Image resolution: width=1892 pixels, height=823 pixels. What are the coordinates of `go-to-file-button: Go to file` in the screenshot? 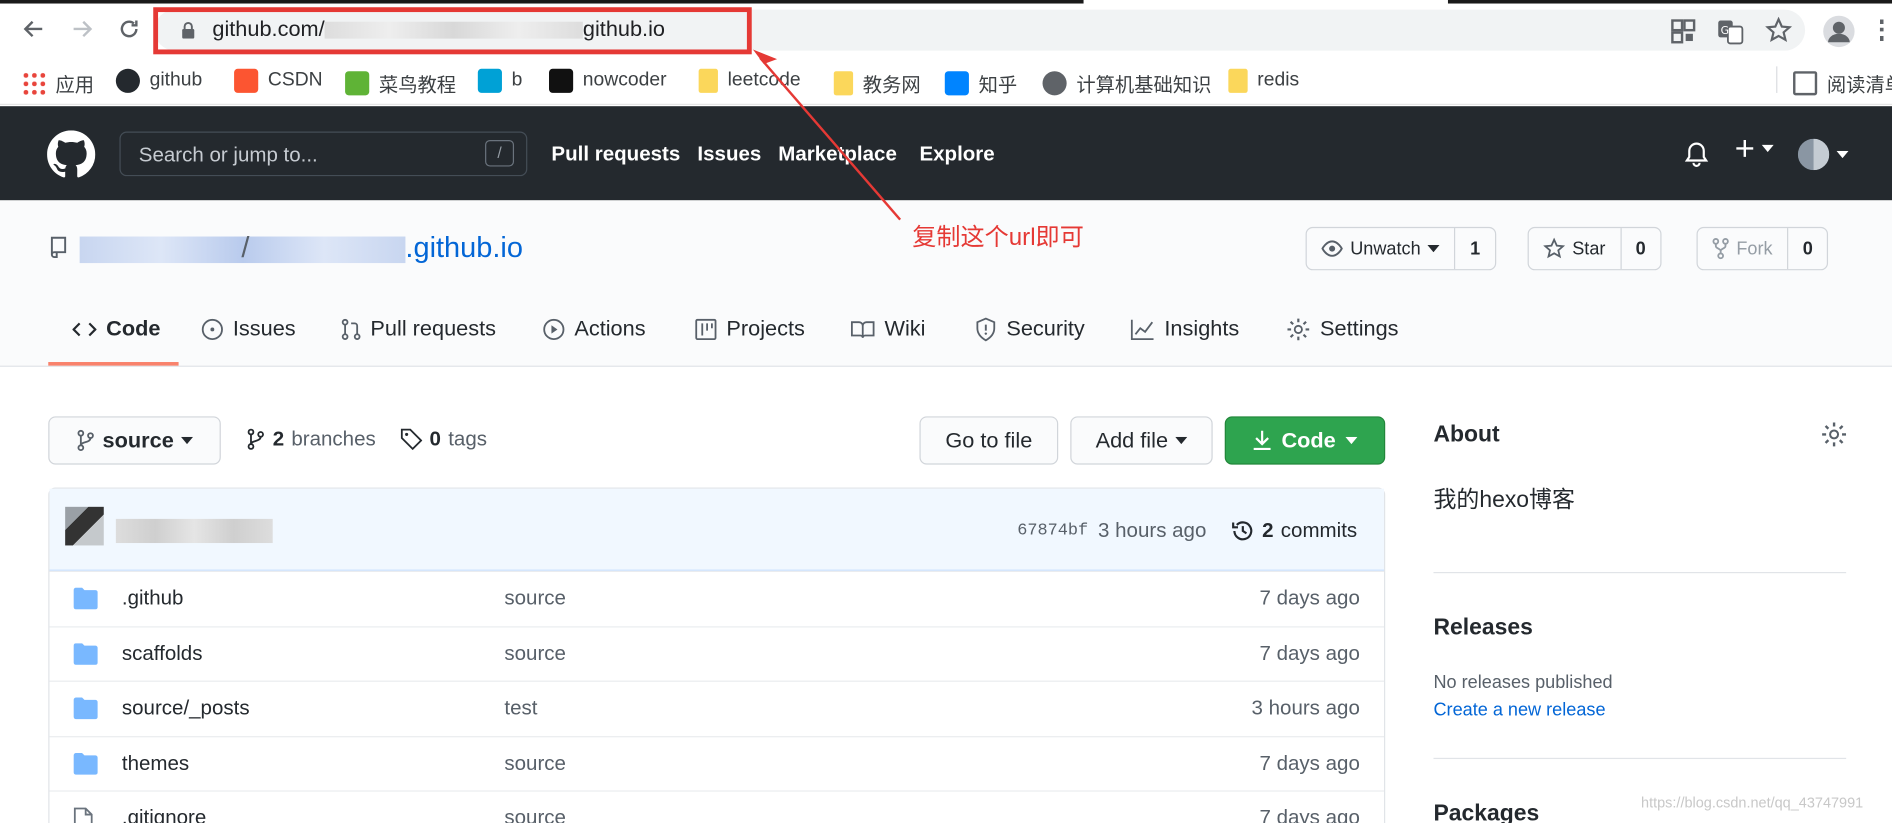 It's located at (989, 440).